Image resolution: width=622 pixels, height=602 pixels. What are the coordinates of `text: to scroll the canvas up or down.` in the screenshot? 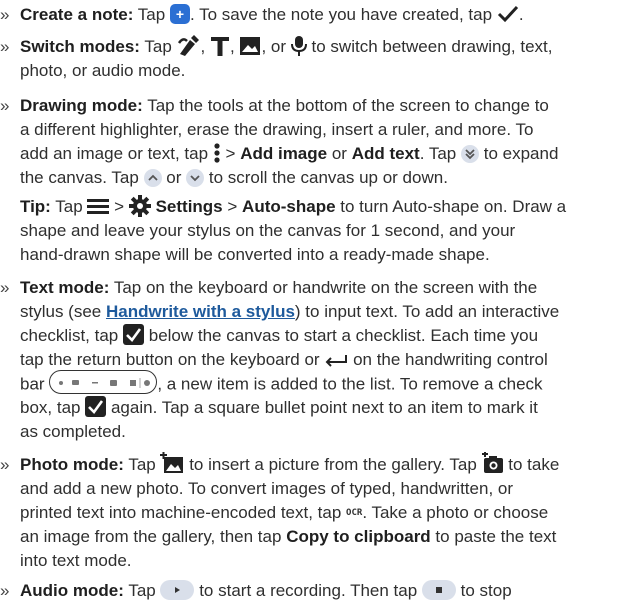 It's located at (328, 177).